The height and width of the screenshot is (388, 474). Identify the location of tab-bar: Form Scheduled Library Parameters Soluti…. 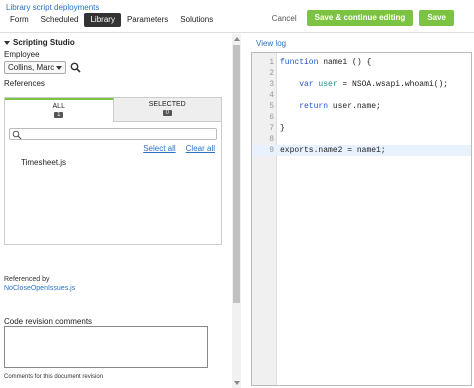
(111, 20).